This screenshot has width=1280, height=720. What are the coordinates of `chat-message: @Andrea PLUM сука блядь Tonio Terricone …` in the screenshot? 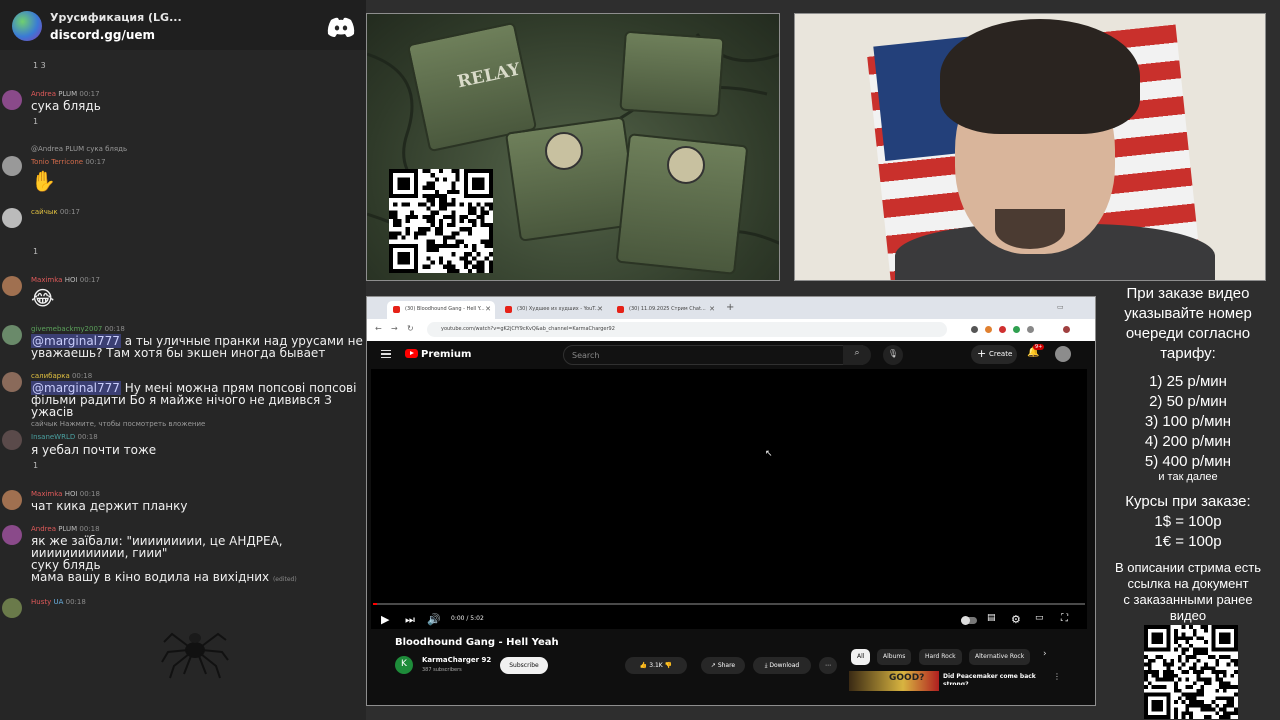 It's located at (183, 170).